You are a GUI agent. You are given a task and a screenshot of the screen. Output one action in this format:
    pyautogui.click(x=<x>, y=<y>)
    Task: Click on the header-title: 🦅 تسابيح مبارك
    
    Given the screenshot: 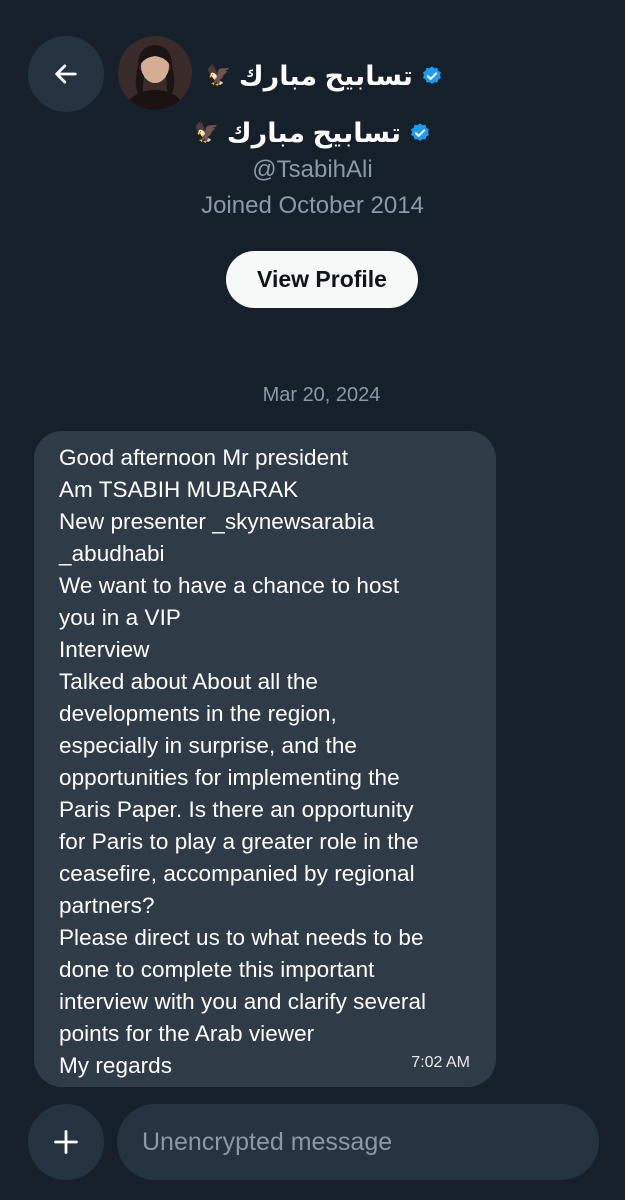 What is the action you would take?
    pyautogui.click(x=324, y=76)
    